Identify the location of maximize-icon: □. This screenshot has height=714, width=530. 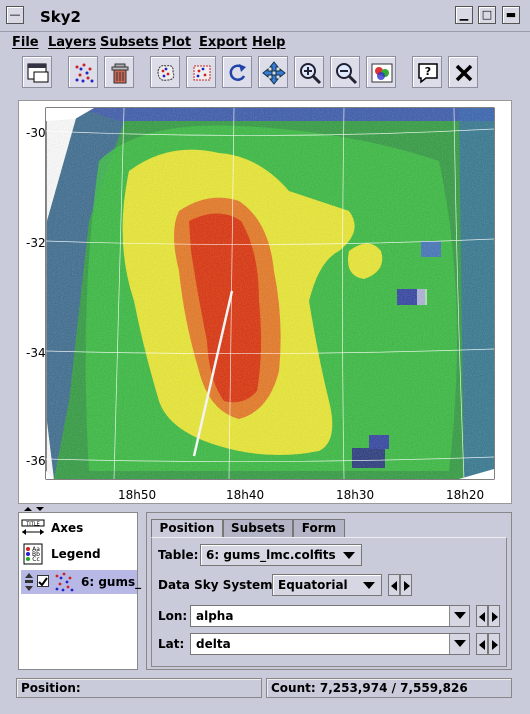
(487, 14).